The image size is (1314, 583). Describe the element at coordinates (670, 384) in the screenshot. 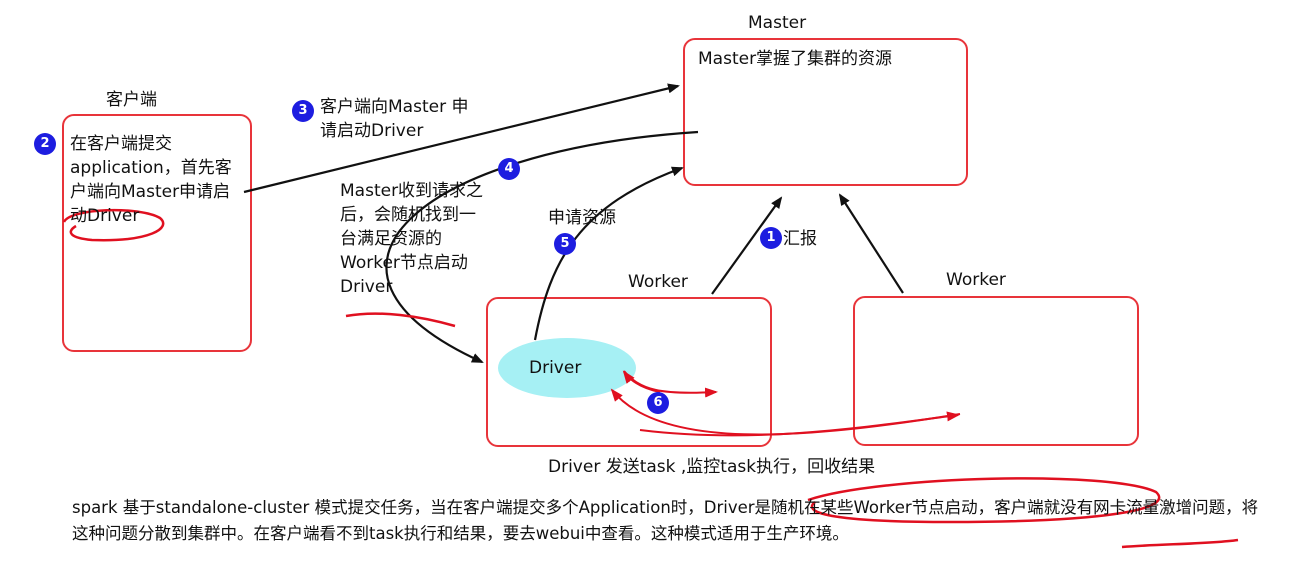

I see `arrow-step6-a` at that location.